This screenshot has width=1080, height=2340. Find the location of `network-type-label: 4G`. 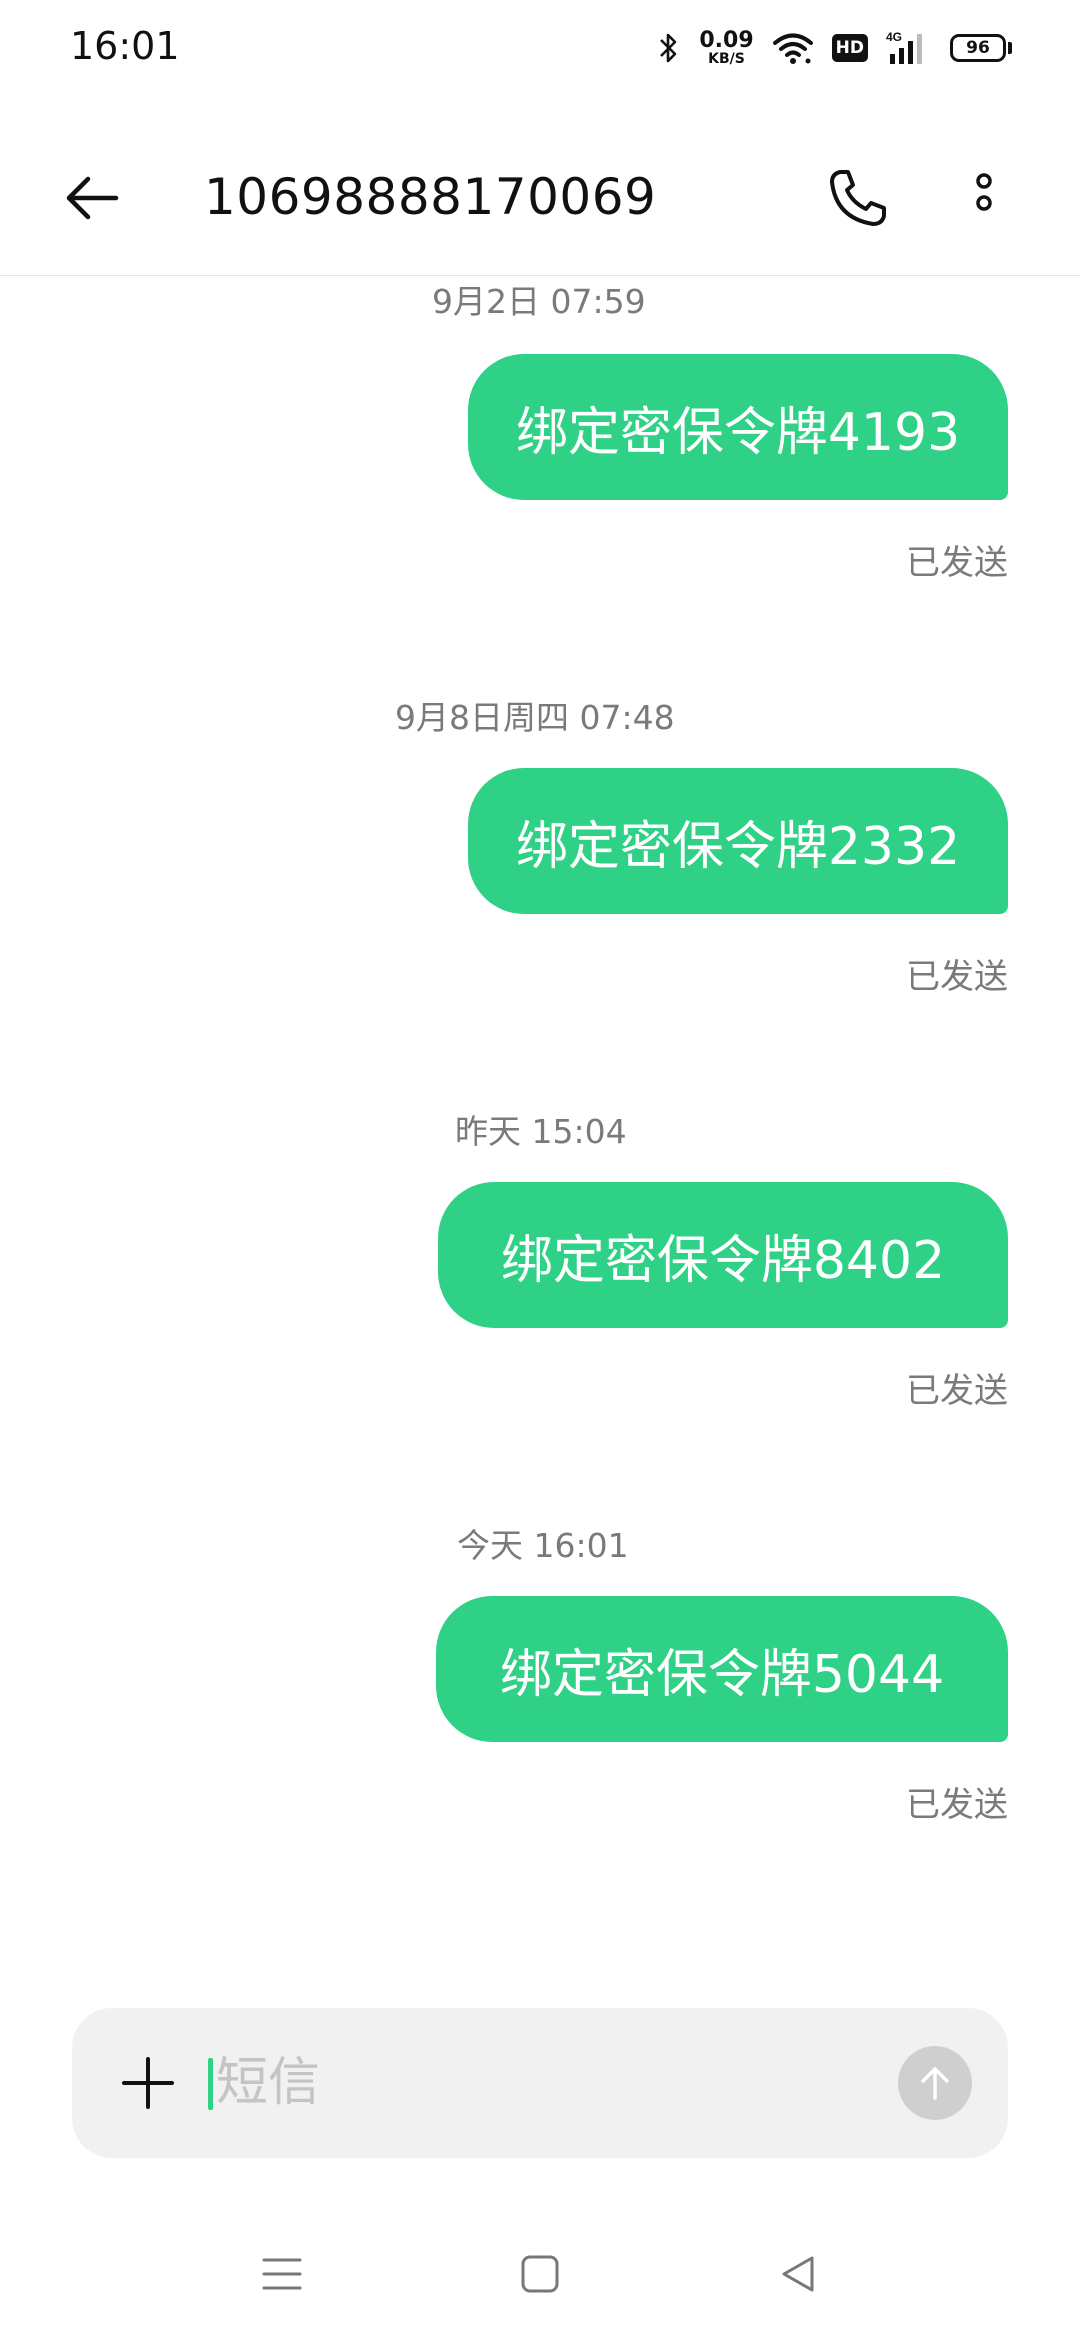

network-type-label: 4G is located at coordinates (894, 37).